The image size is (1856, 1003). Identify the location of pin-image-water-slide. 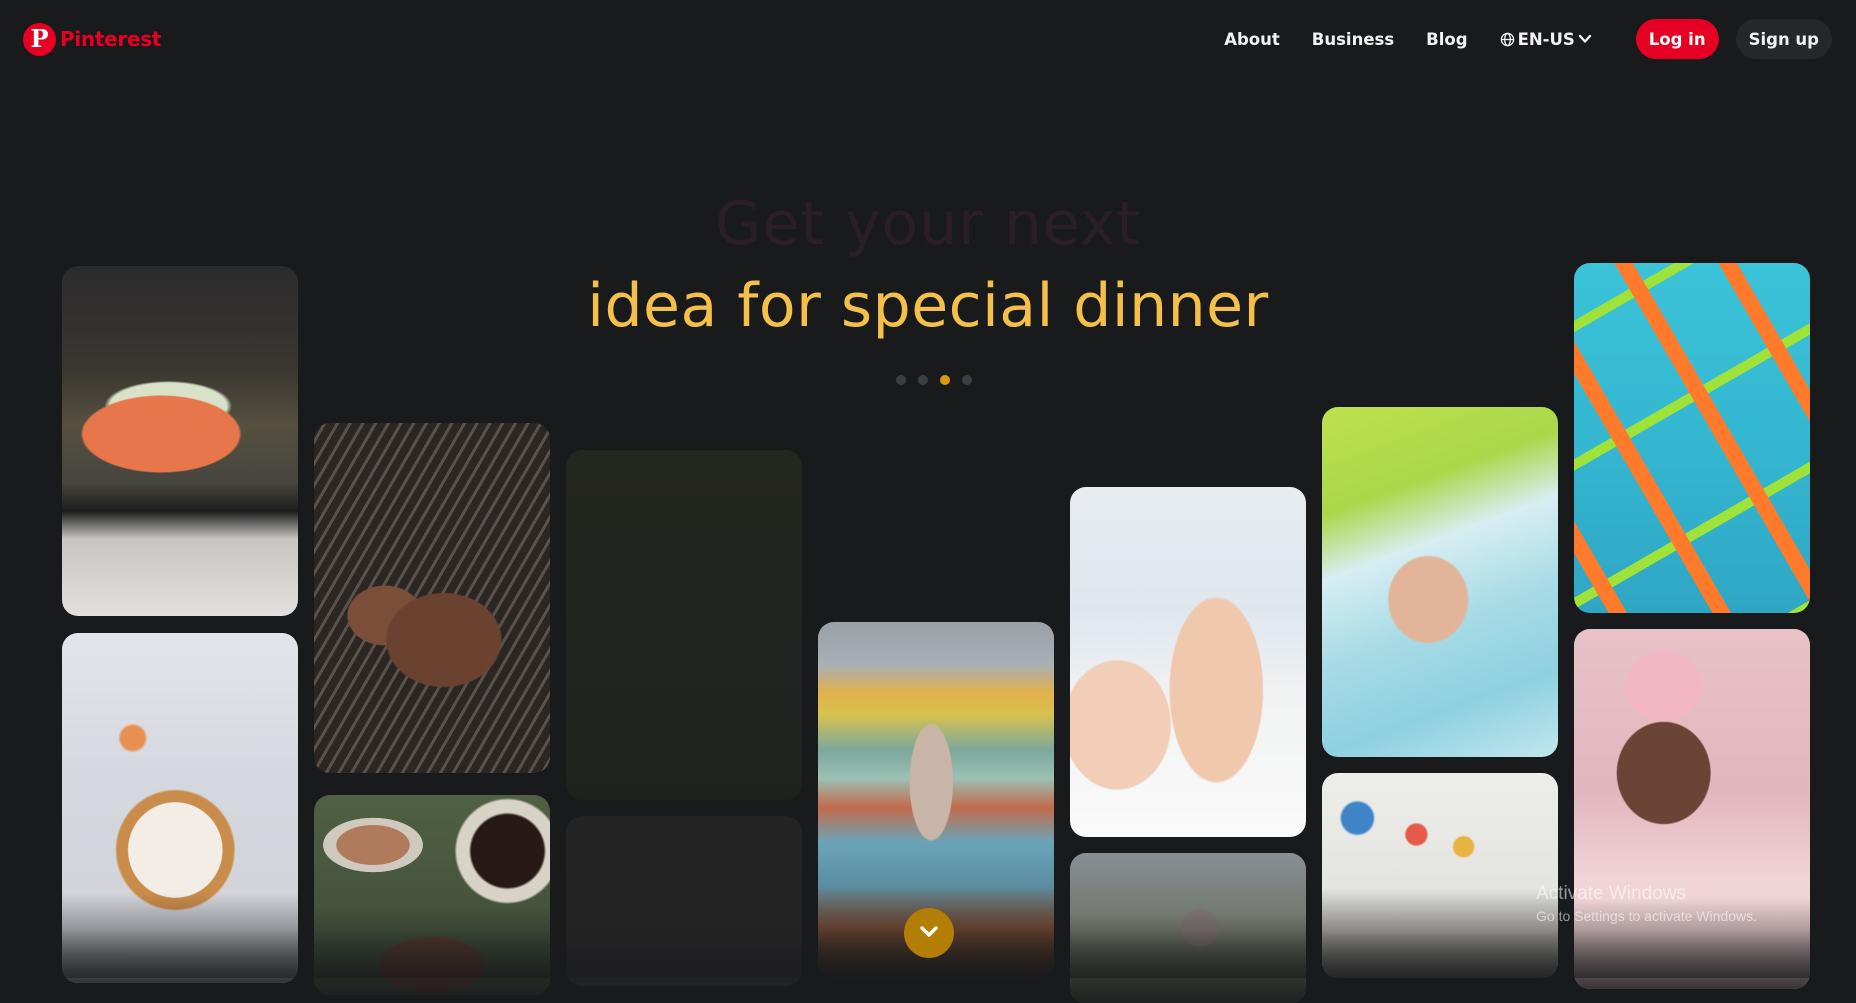
(1440, 582).